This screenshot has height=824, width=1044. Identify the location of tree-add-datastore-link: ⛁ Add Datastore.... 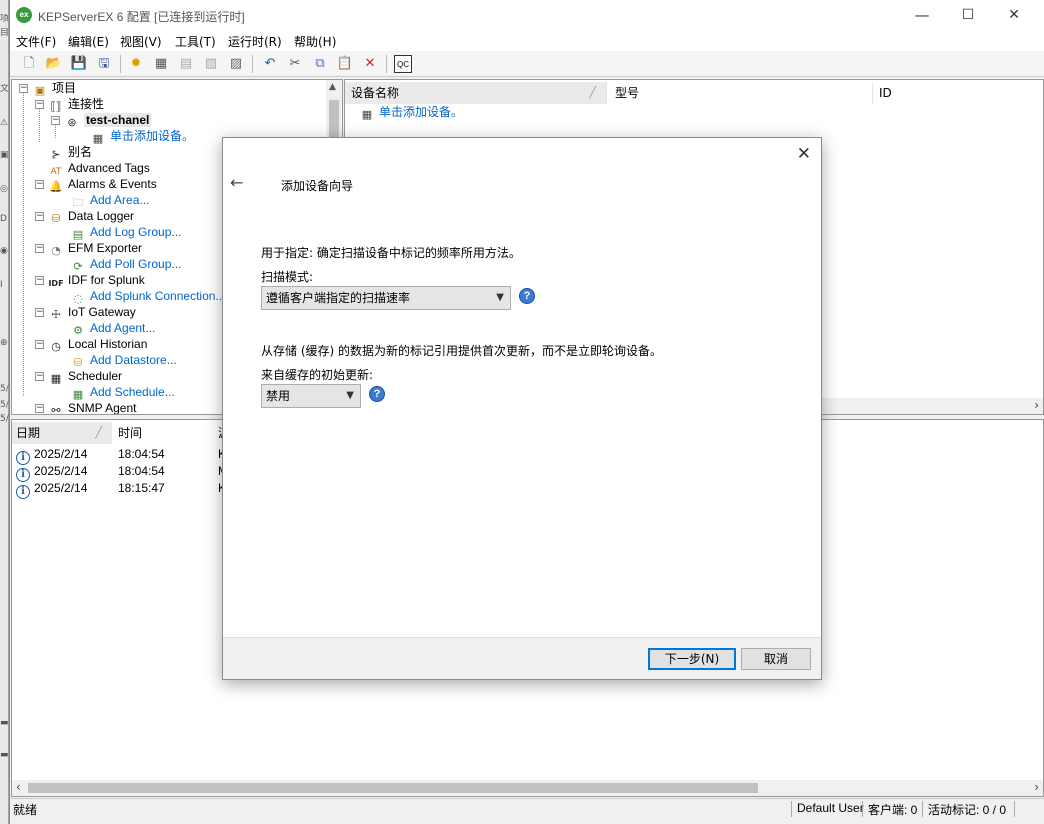
(123, 360).